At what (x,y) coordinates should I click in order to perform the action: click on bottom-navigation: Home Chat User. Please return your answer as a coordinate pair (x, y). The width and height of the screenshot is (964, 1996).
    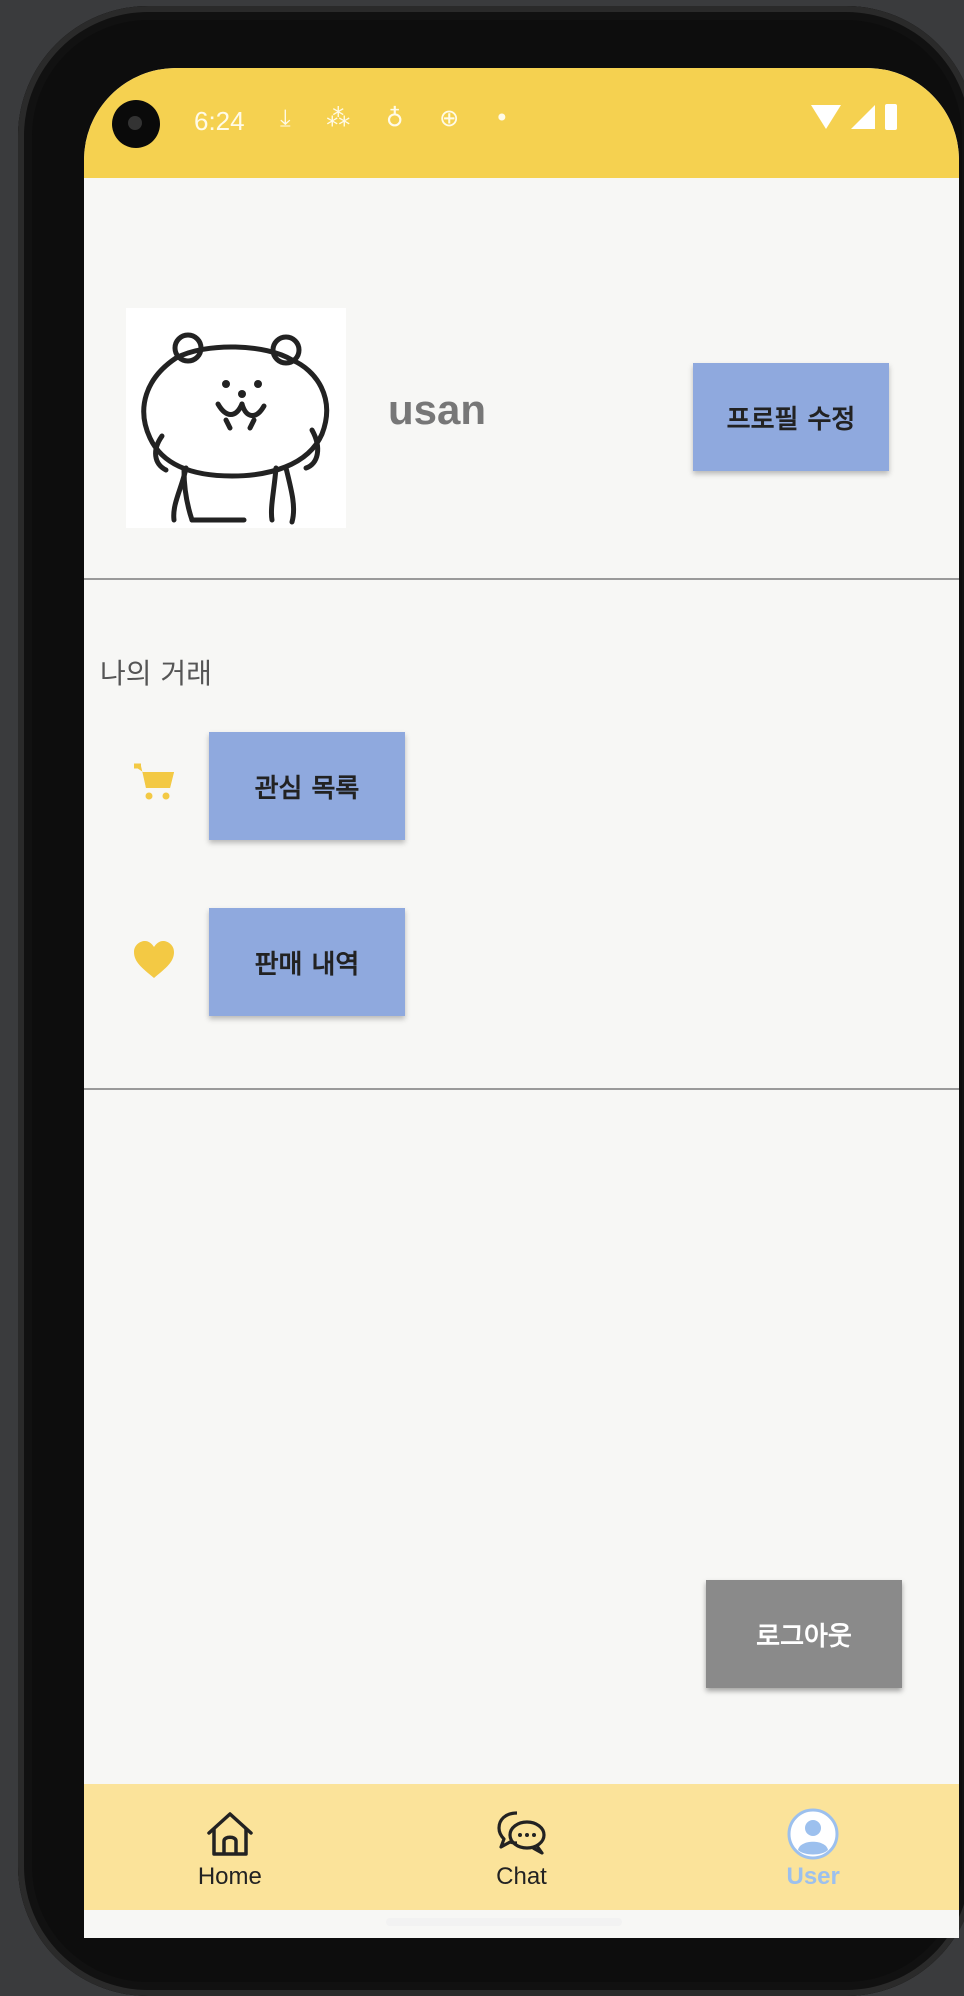
    Looking at the image, I should click on (521, 1847).